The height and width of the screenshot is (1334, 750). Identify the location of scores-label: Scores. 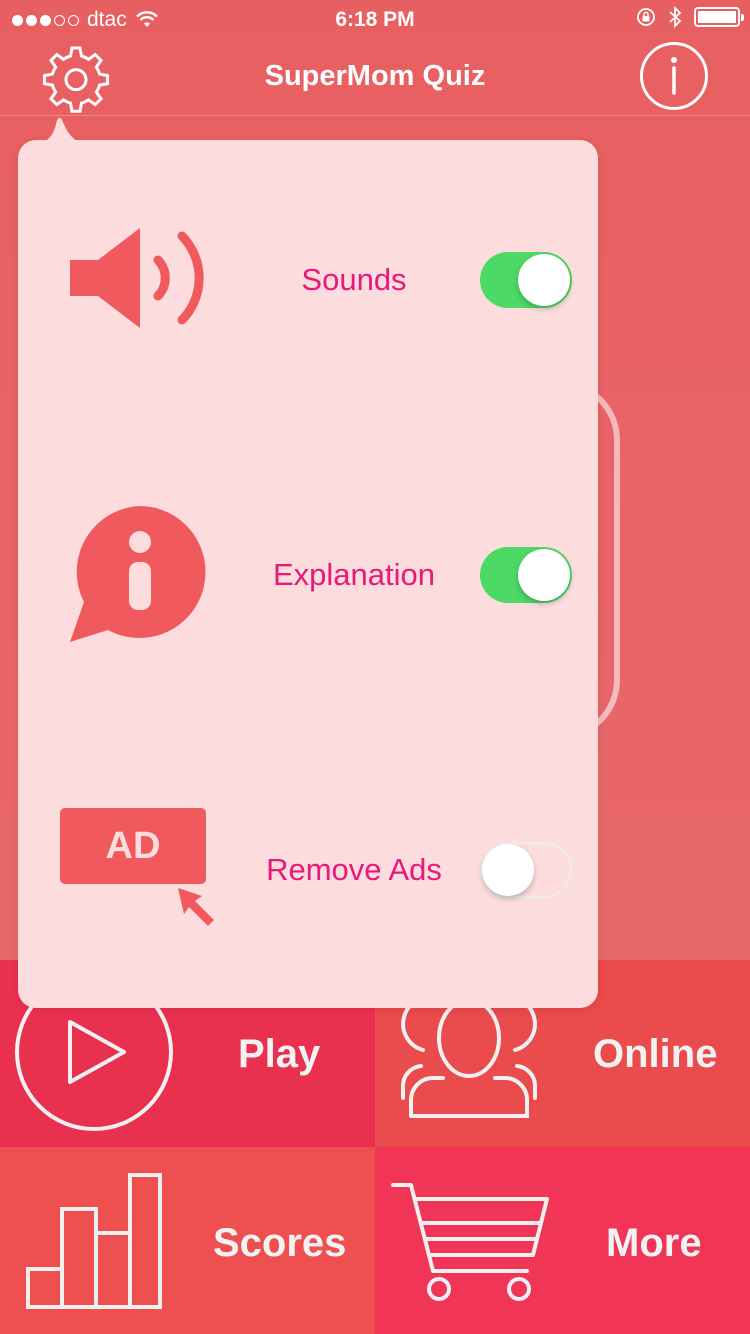
(280, 1243).